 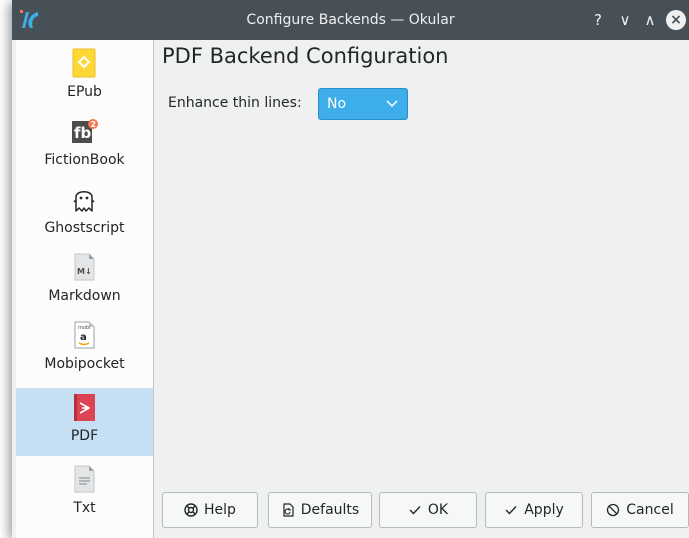 What do you see at coordinates (84, 508) in the screenshot?
I see `sidebar-item-label: Txt` at bounding box center [84, 508].